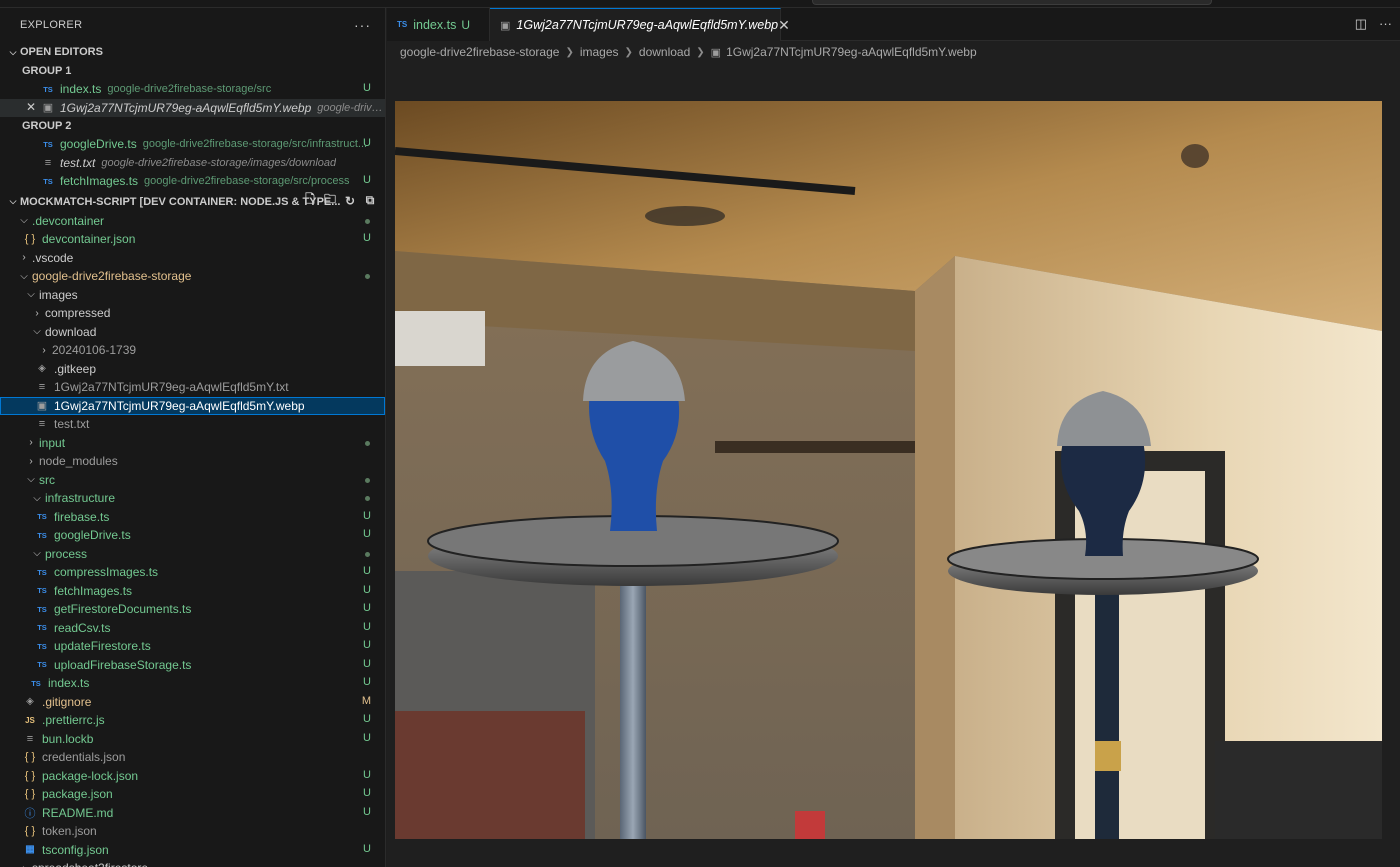 The width and height of the screenshot is (1400, 867). Describe the element at coordinates (192, 498) in the screenshot. I see `tree-folder: ⌵ infrastructure` at that location.